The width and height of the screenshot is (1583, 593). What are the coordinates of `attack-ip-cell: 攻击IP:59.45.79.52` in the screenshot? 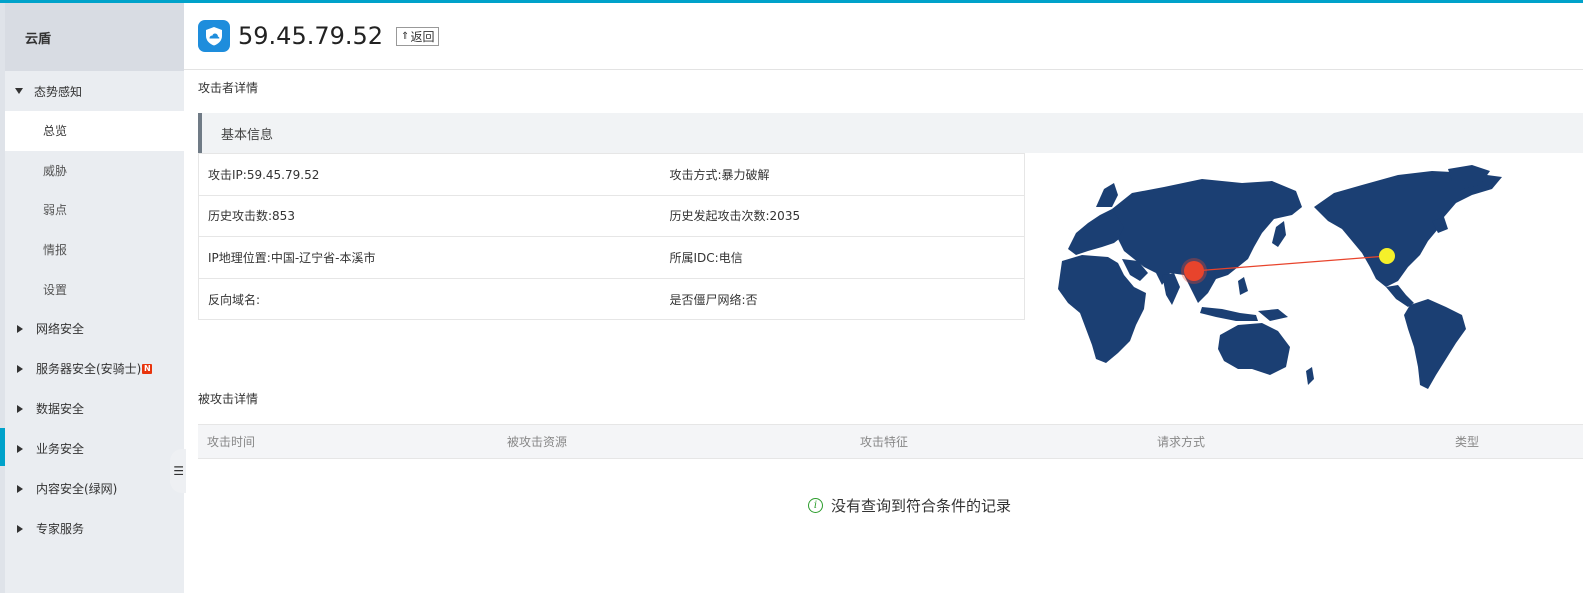 It's located at (429, 174).